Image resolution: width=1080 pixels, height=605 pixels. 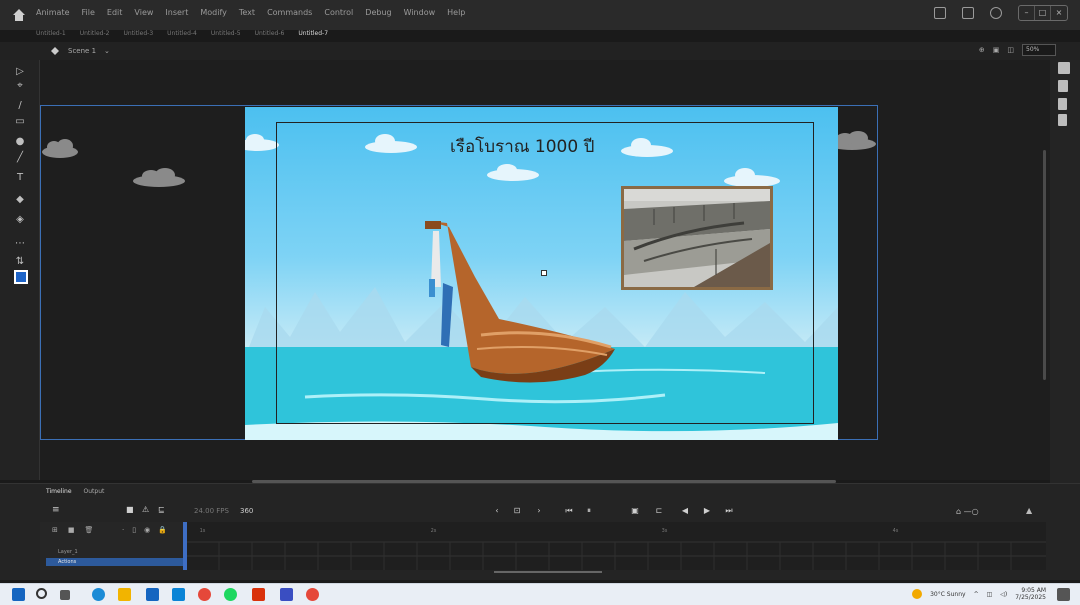 I want to click on volume-icon: ◁), so click(x=1003, y=594).